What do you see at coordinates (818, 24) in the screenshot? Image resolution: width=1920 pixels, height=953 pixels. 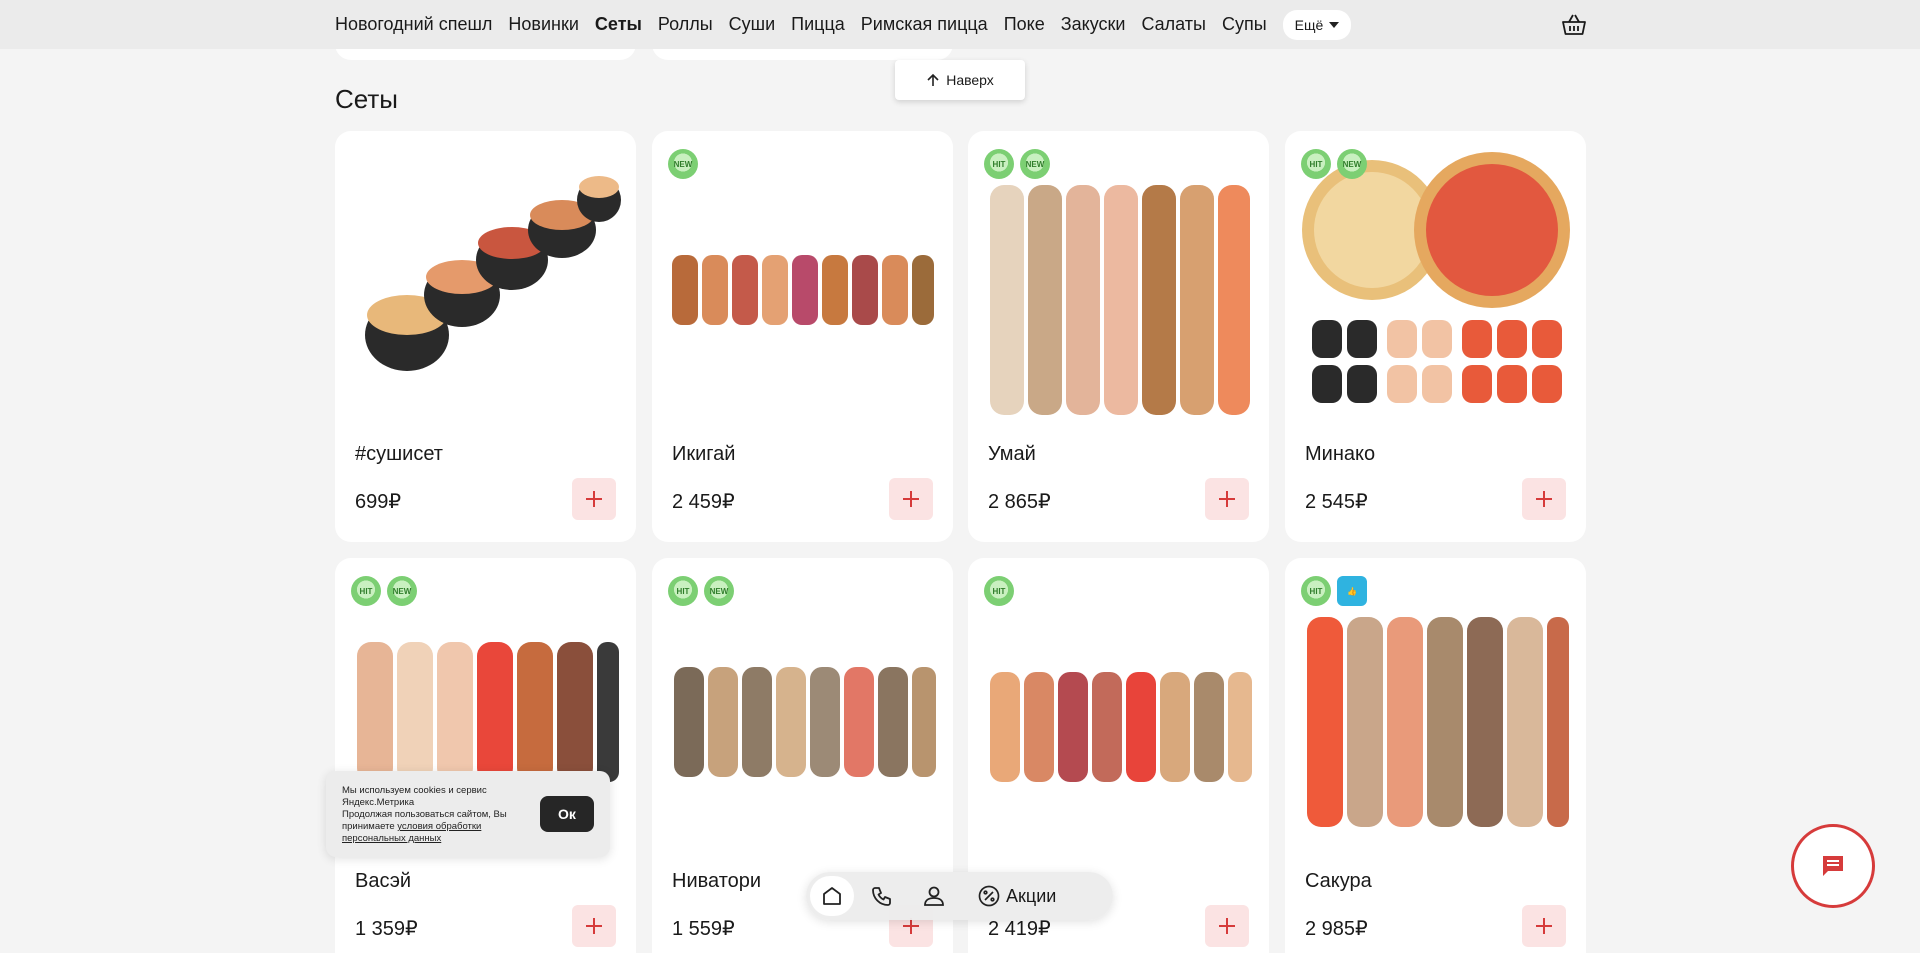 I see `nav-item-pizza: Пицца` at bounding box center [818, 24].